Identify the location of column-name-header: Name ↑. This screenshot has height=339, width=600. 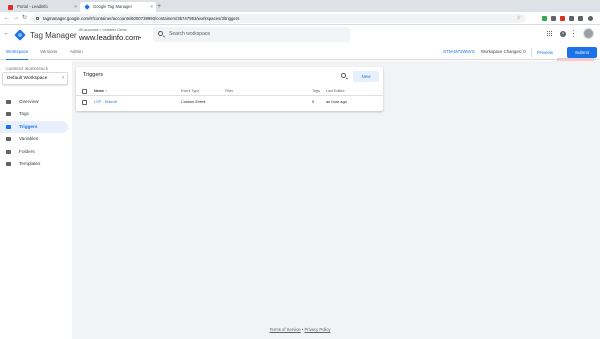
(100, 91).